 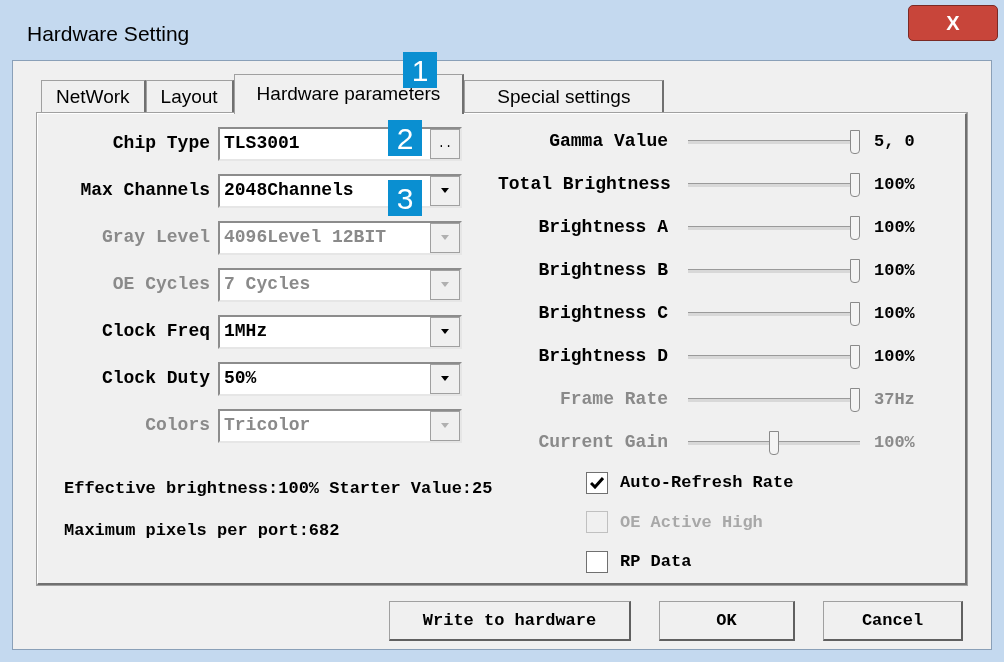 I want to click on dialog-button: Cancel, so click(x=893, y=621).